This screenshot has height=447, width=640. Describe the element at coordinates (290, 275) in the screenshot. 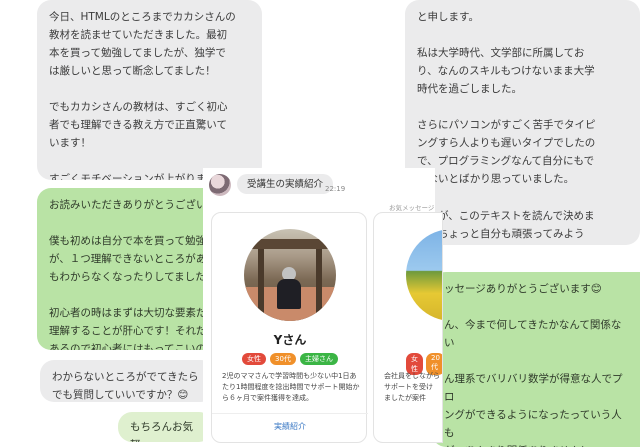

I see `testimonial-photo` at that location.